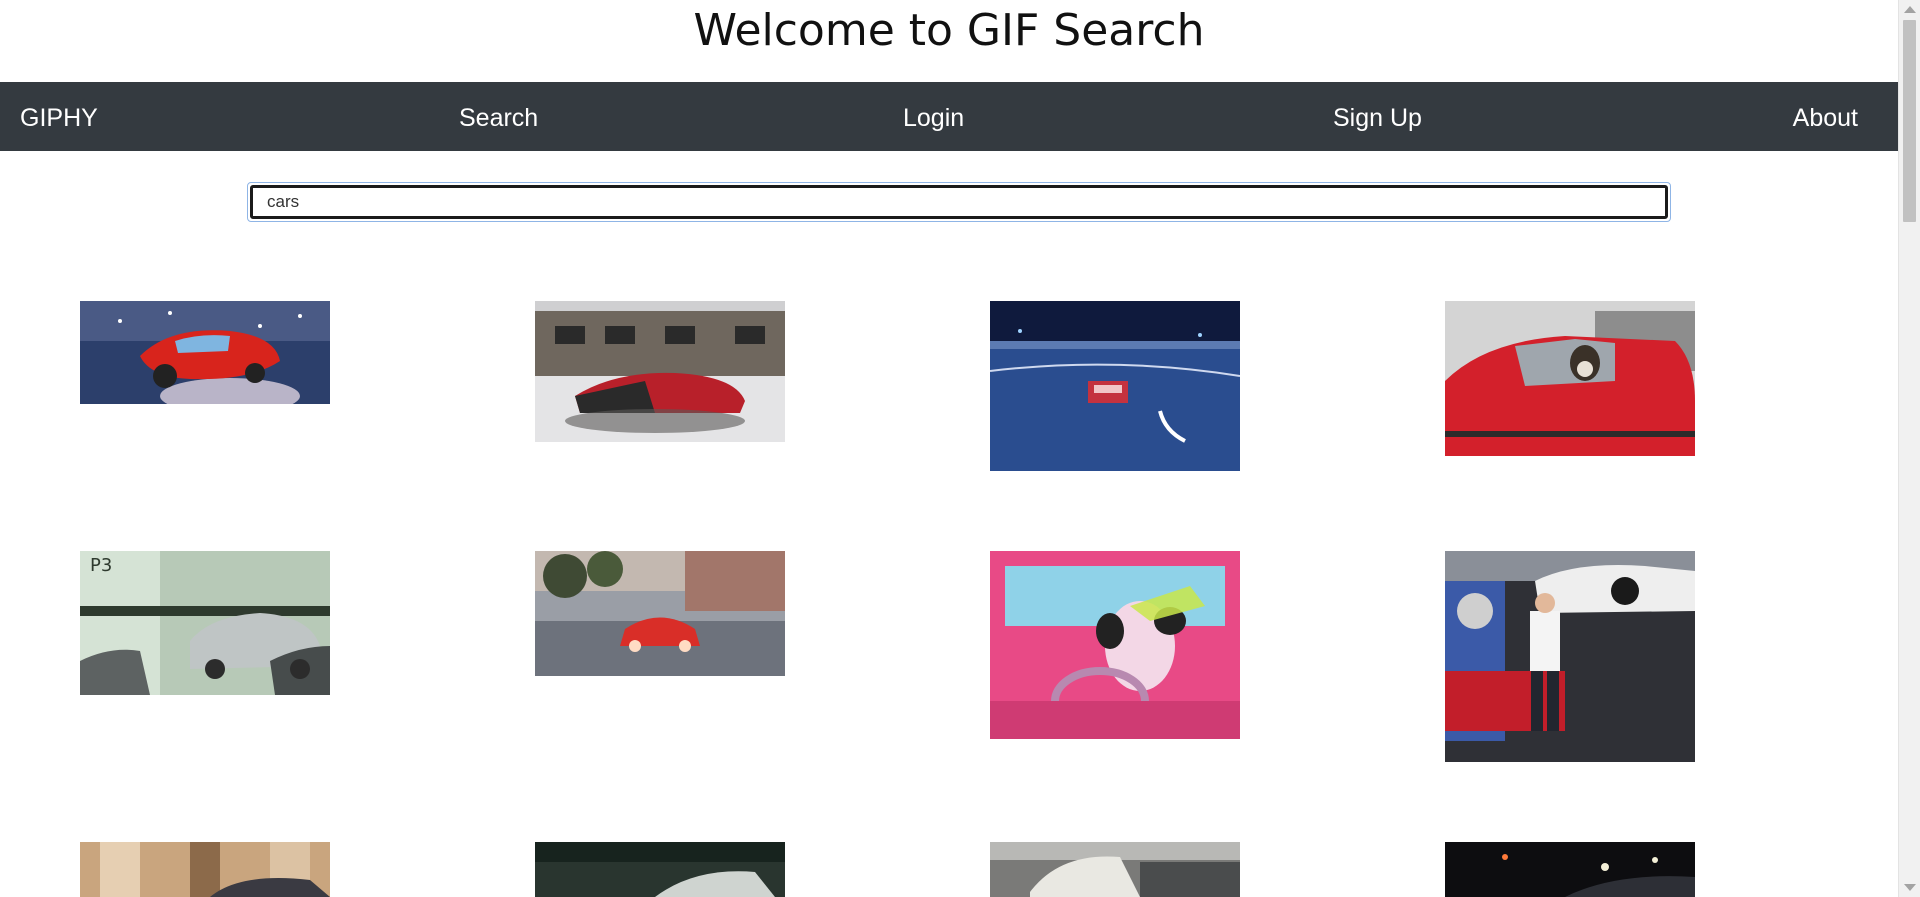 This screenshot has width=1920, height=897. I want to click on nav-brand-giphy: GIPHY, so click(59, 116).